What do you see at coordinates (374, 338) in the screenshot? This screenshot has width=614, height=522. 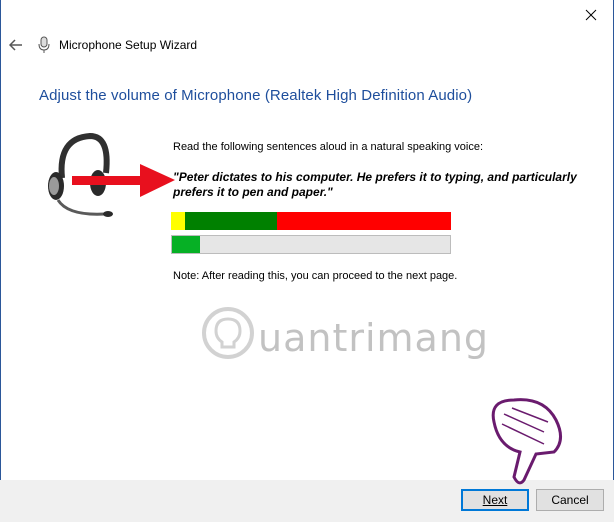 I see `watermark-text: uantrimang` at bounding box center [374, 338].